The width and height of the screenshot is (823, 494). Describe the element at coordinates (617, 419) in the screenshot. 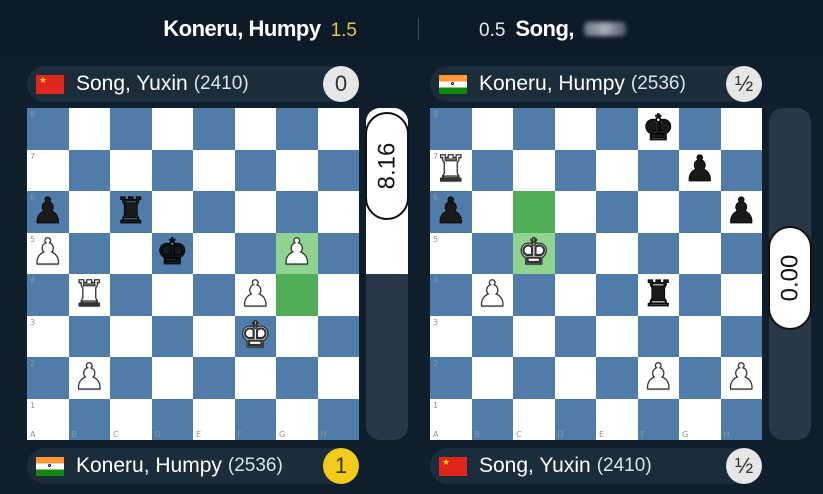

I see `square-e1: E` at that location.